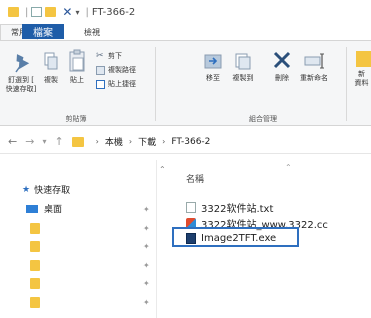  I want to click on pin-label-1: 釘選到 [, so click(21, 80).